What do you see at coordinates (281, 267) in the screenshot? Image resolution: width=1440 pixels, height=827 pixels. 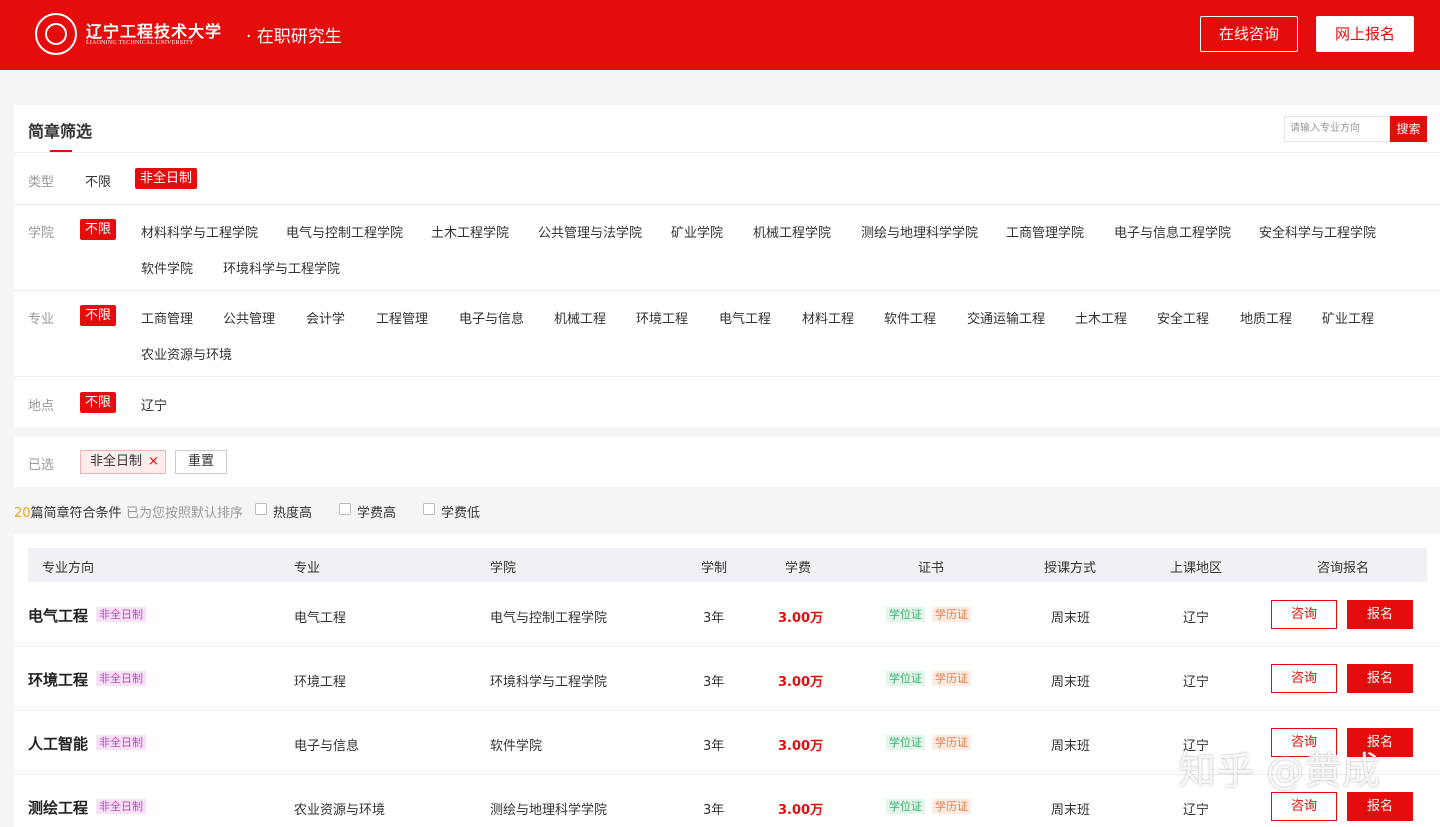 I see `college-option: 环境科学与工程学院` at bounding box center [281, 267].